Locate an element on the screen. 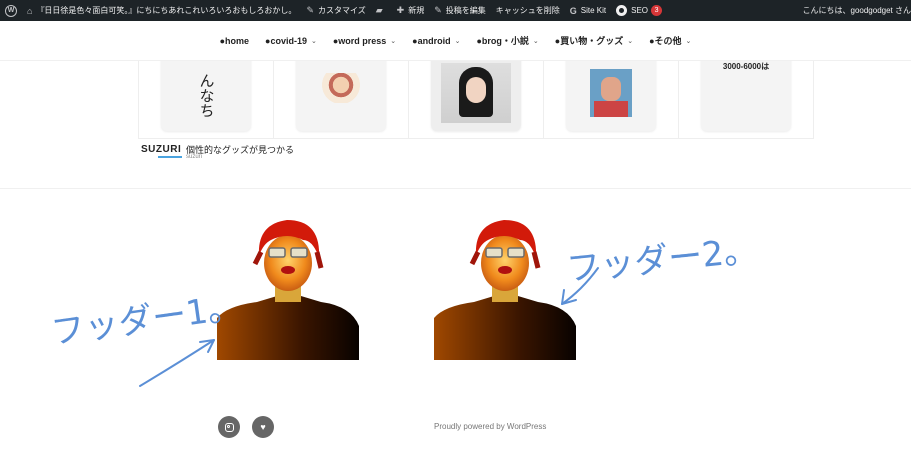 The height and width of the screenshot is (450, 911). twitter-icon: ♥ is located at coordinates (263, 427).